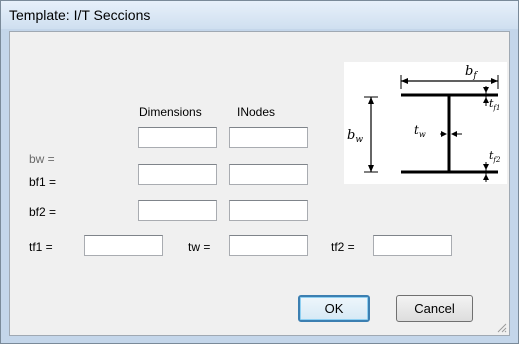 The height and width of the screenshot is (346, 521). What do you see at coordinates (494, 104) in the screenshot?
I see `tf1-symbol: tf1` at bounding box center [494, 104].